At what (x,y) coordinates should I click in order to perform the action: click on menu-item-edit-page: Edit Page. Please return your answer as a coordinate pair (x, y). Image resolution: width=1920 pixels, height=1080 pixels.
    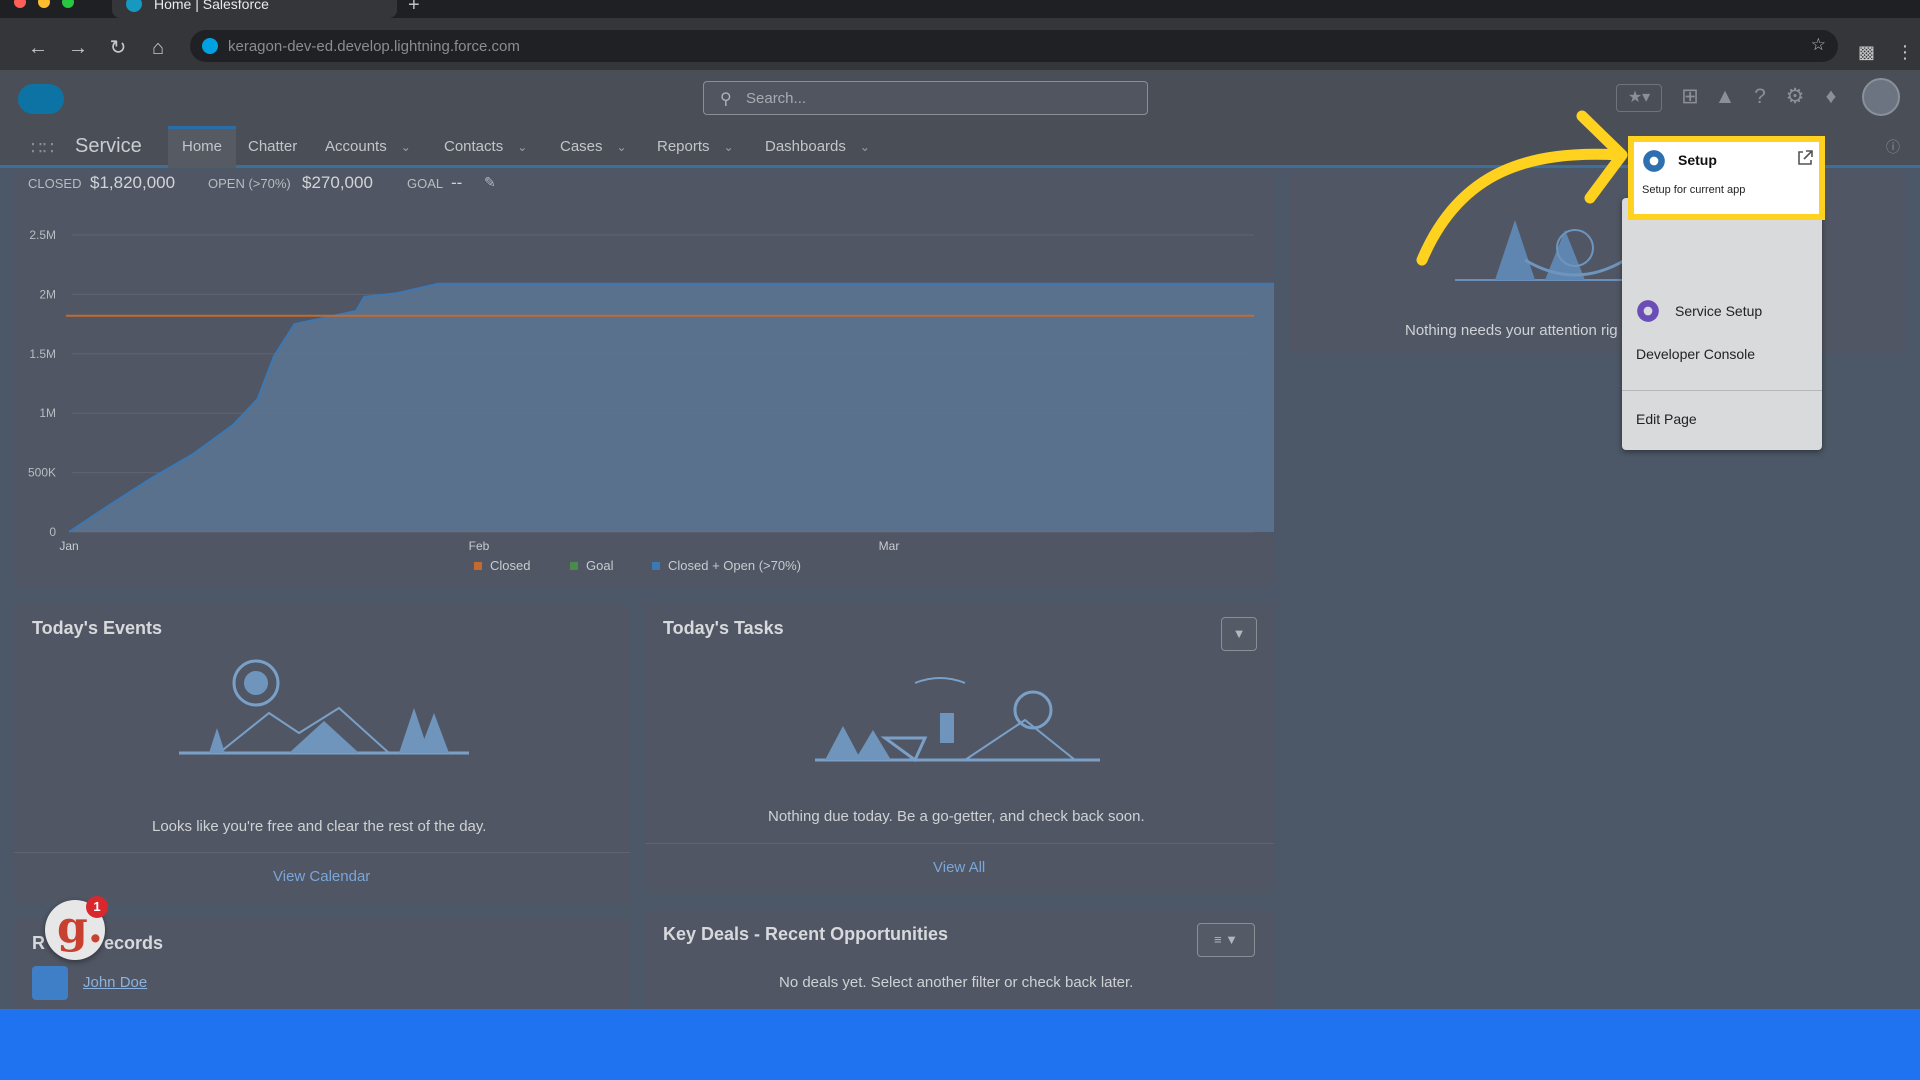
    Looking at the image, I should click on (1722, 418).